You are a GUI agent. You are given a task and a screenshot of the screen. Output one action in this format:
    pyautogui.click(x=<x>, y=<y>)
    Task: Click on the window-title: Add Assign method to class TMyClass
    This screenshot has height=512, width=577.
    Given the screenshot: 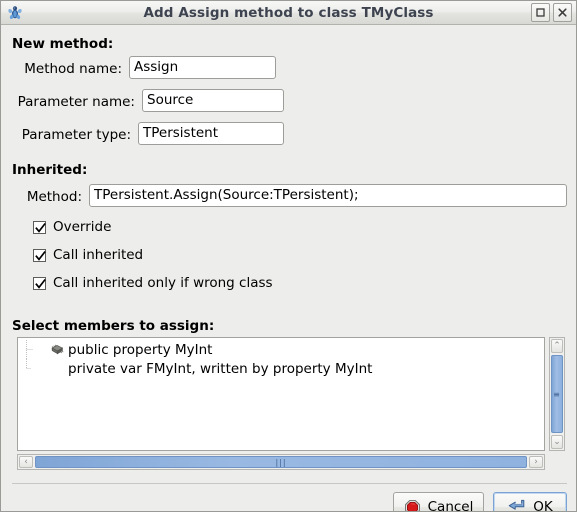 What is the action you would take?
    pyautogui.click(x=288, y=12)
    